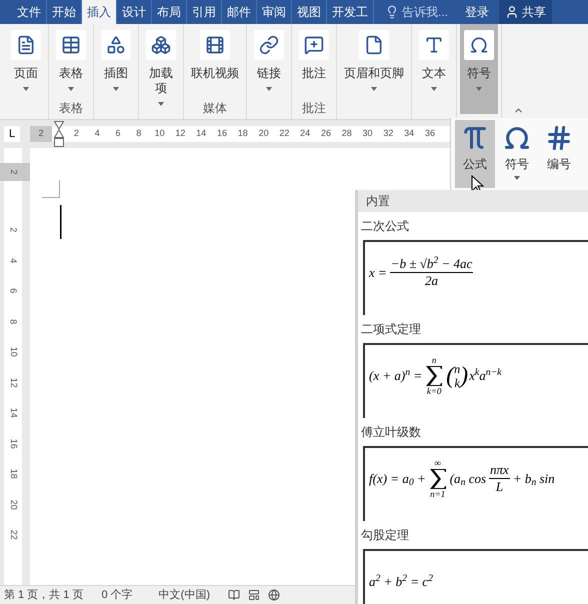  What do you see at coordinates (392, 12) in the screenshot?
I see `lightbulb-icon` at bounding box center [392, 12].